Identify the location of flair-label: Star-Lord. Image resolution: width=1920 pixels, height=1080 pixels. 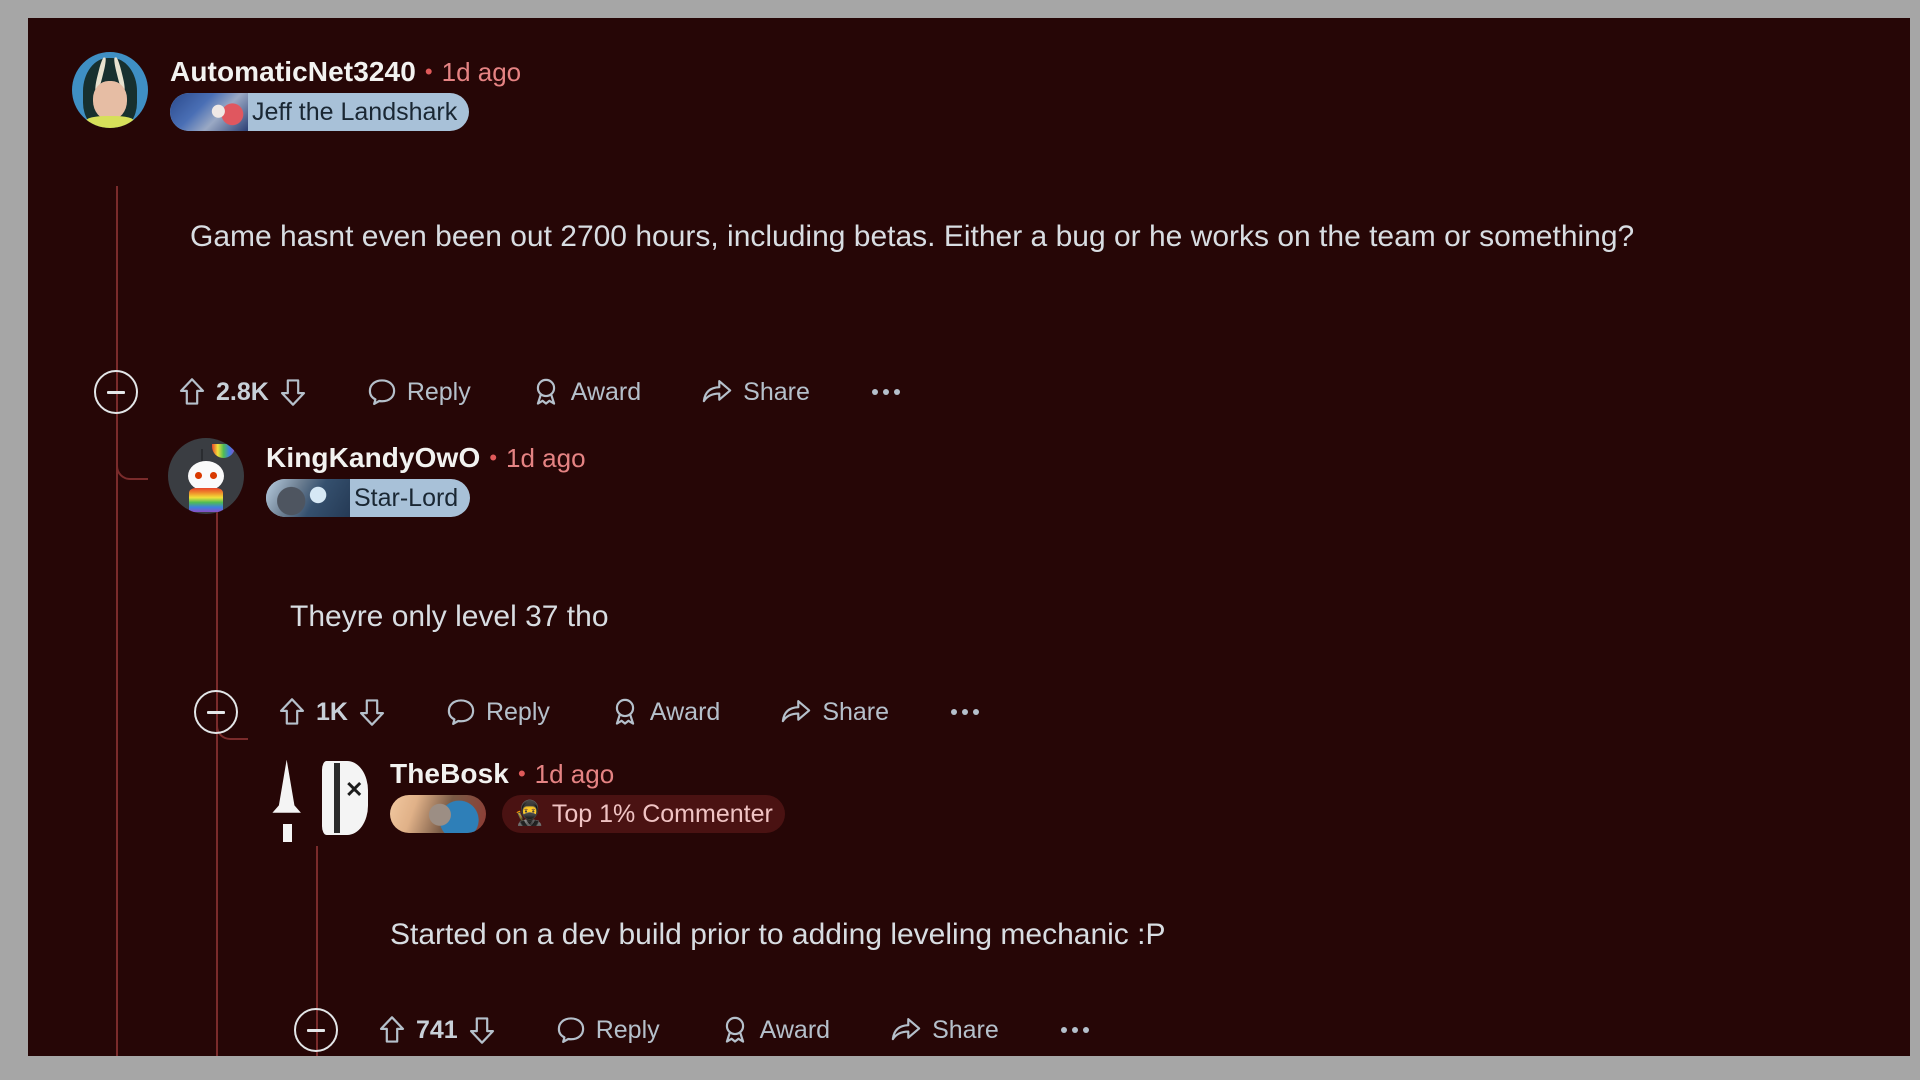
(406, 497).